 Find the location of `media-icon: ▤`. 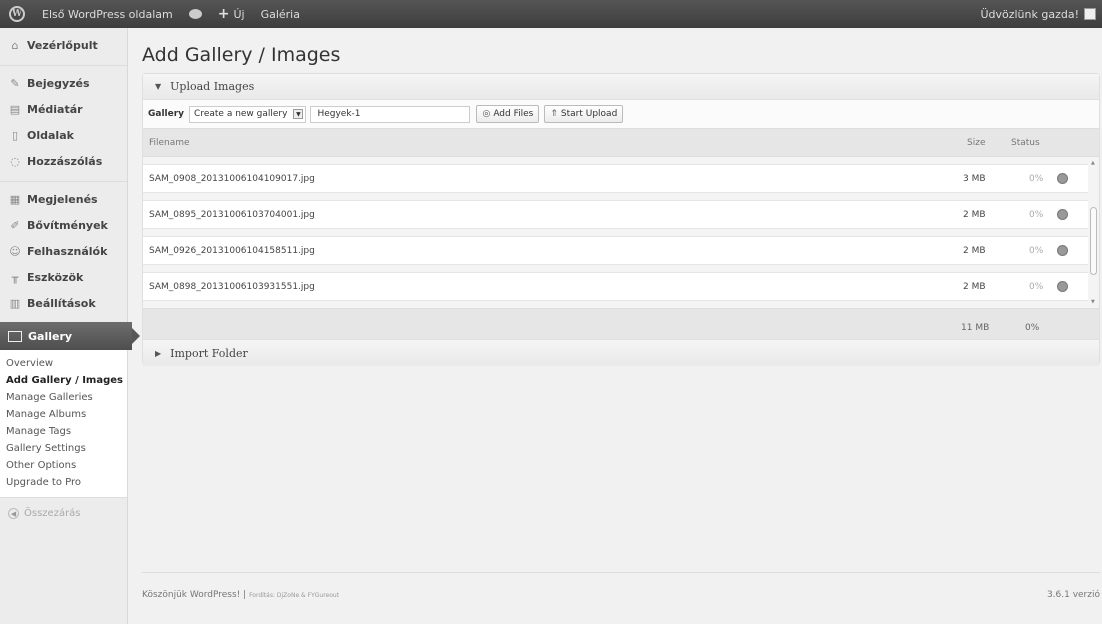

media-icon: ▤ is located at coordinates (15, 109).